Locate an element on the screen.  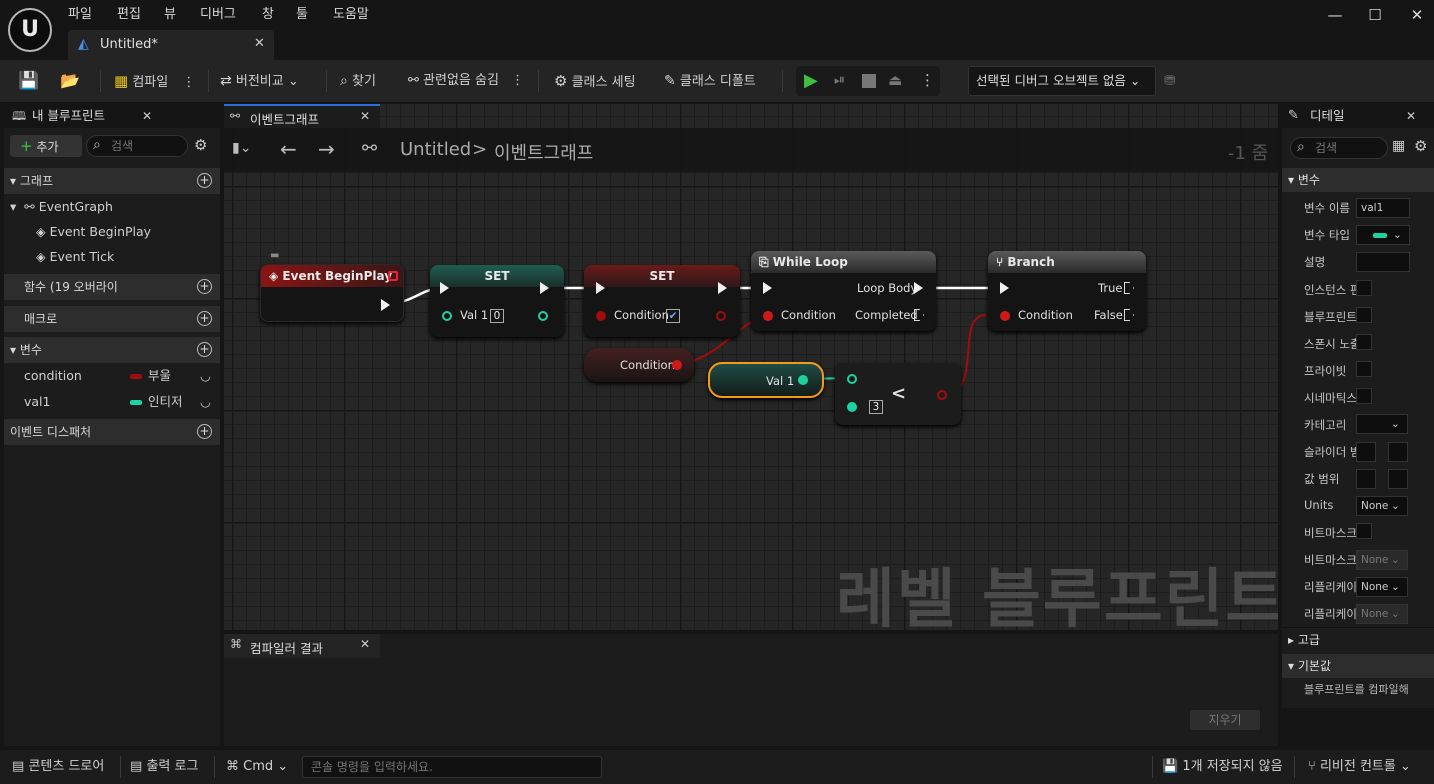
add-dispatcher-icon: + is located at coordinates (204, 431).